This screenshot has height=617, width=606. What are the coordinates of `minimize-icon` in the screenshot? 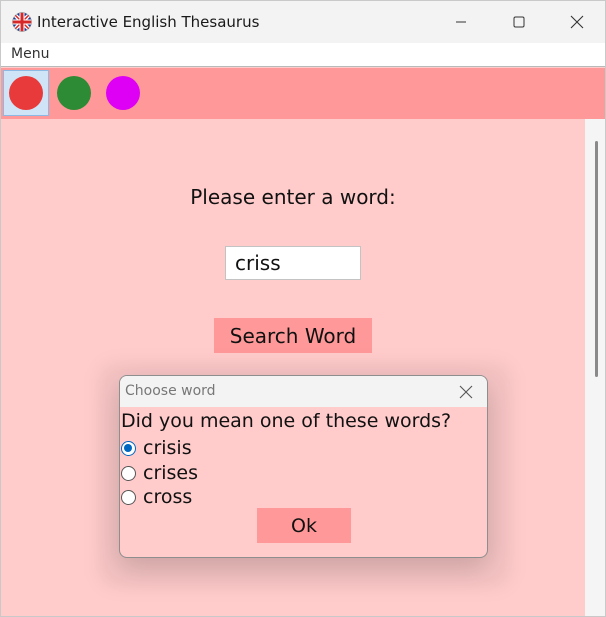 It's located at (461, 22).